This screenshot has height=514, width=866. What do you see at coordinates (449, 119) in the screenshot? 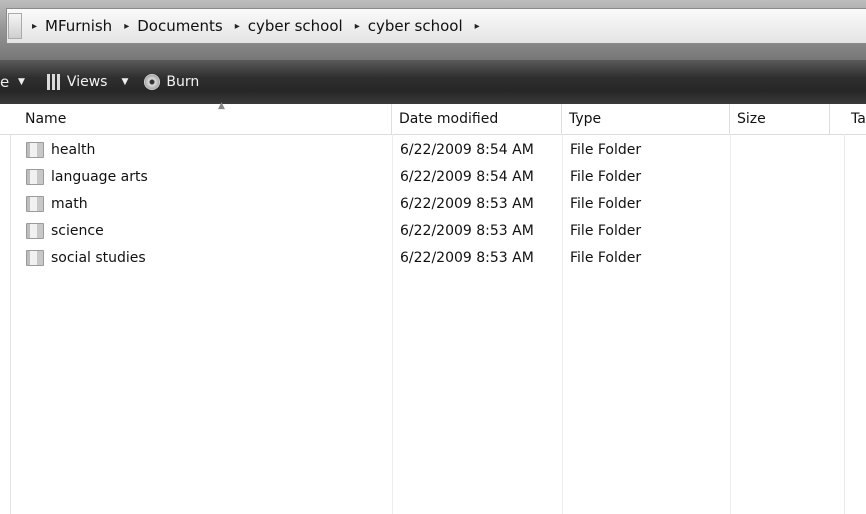
I see `column-header-date-label: Date modified` at bounding box center [449, 119].